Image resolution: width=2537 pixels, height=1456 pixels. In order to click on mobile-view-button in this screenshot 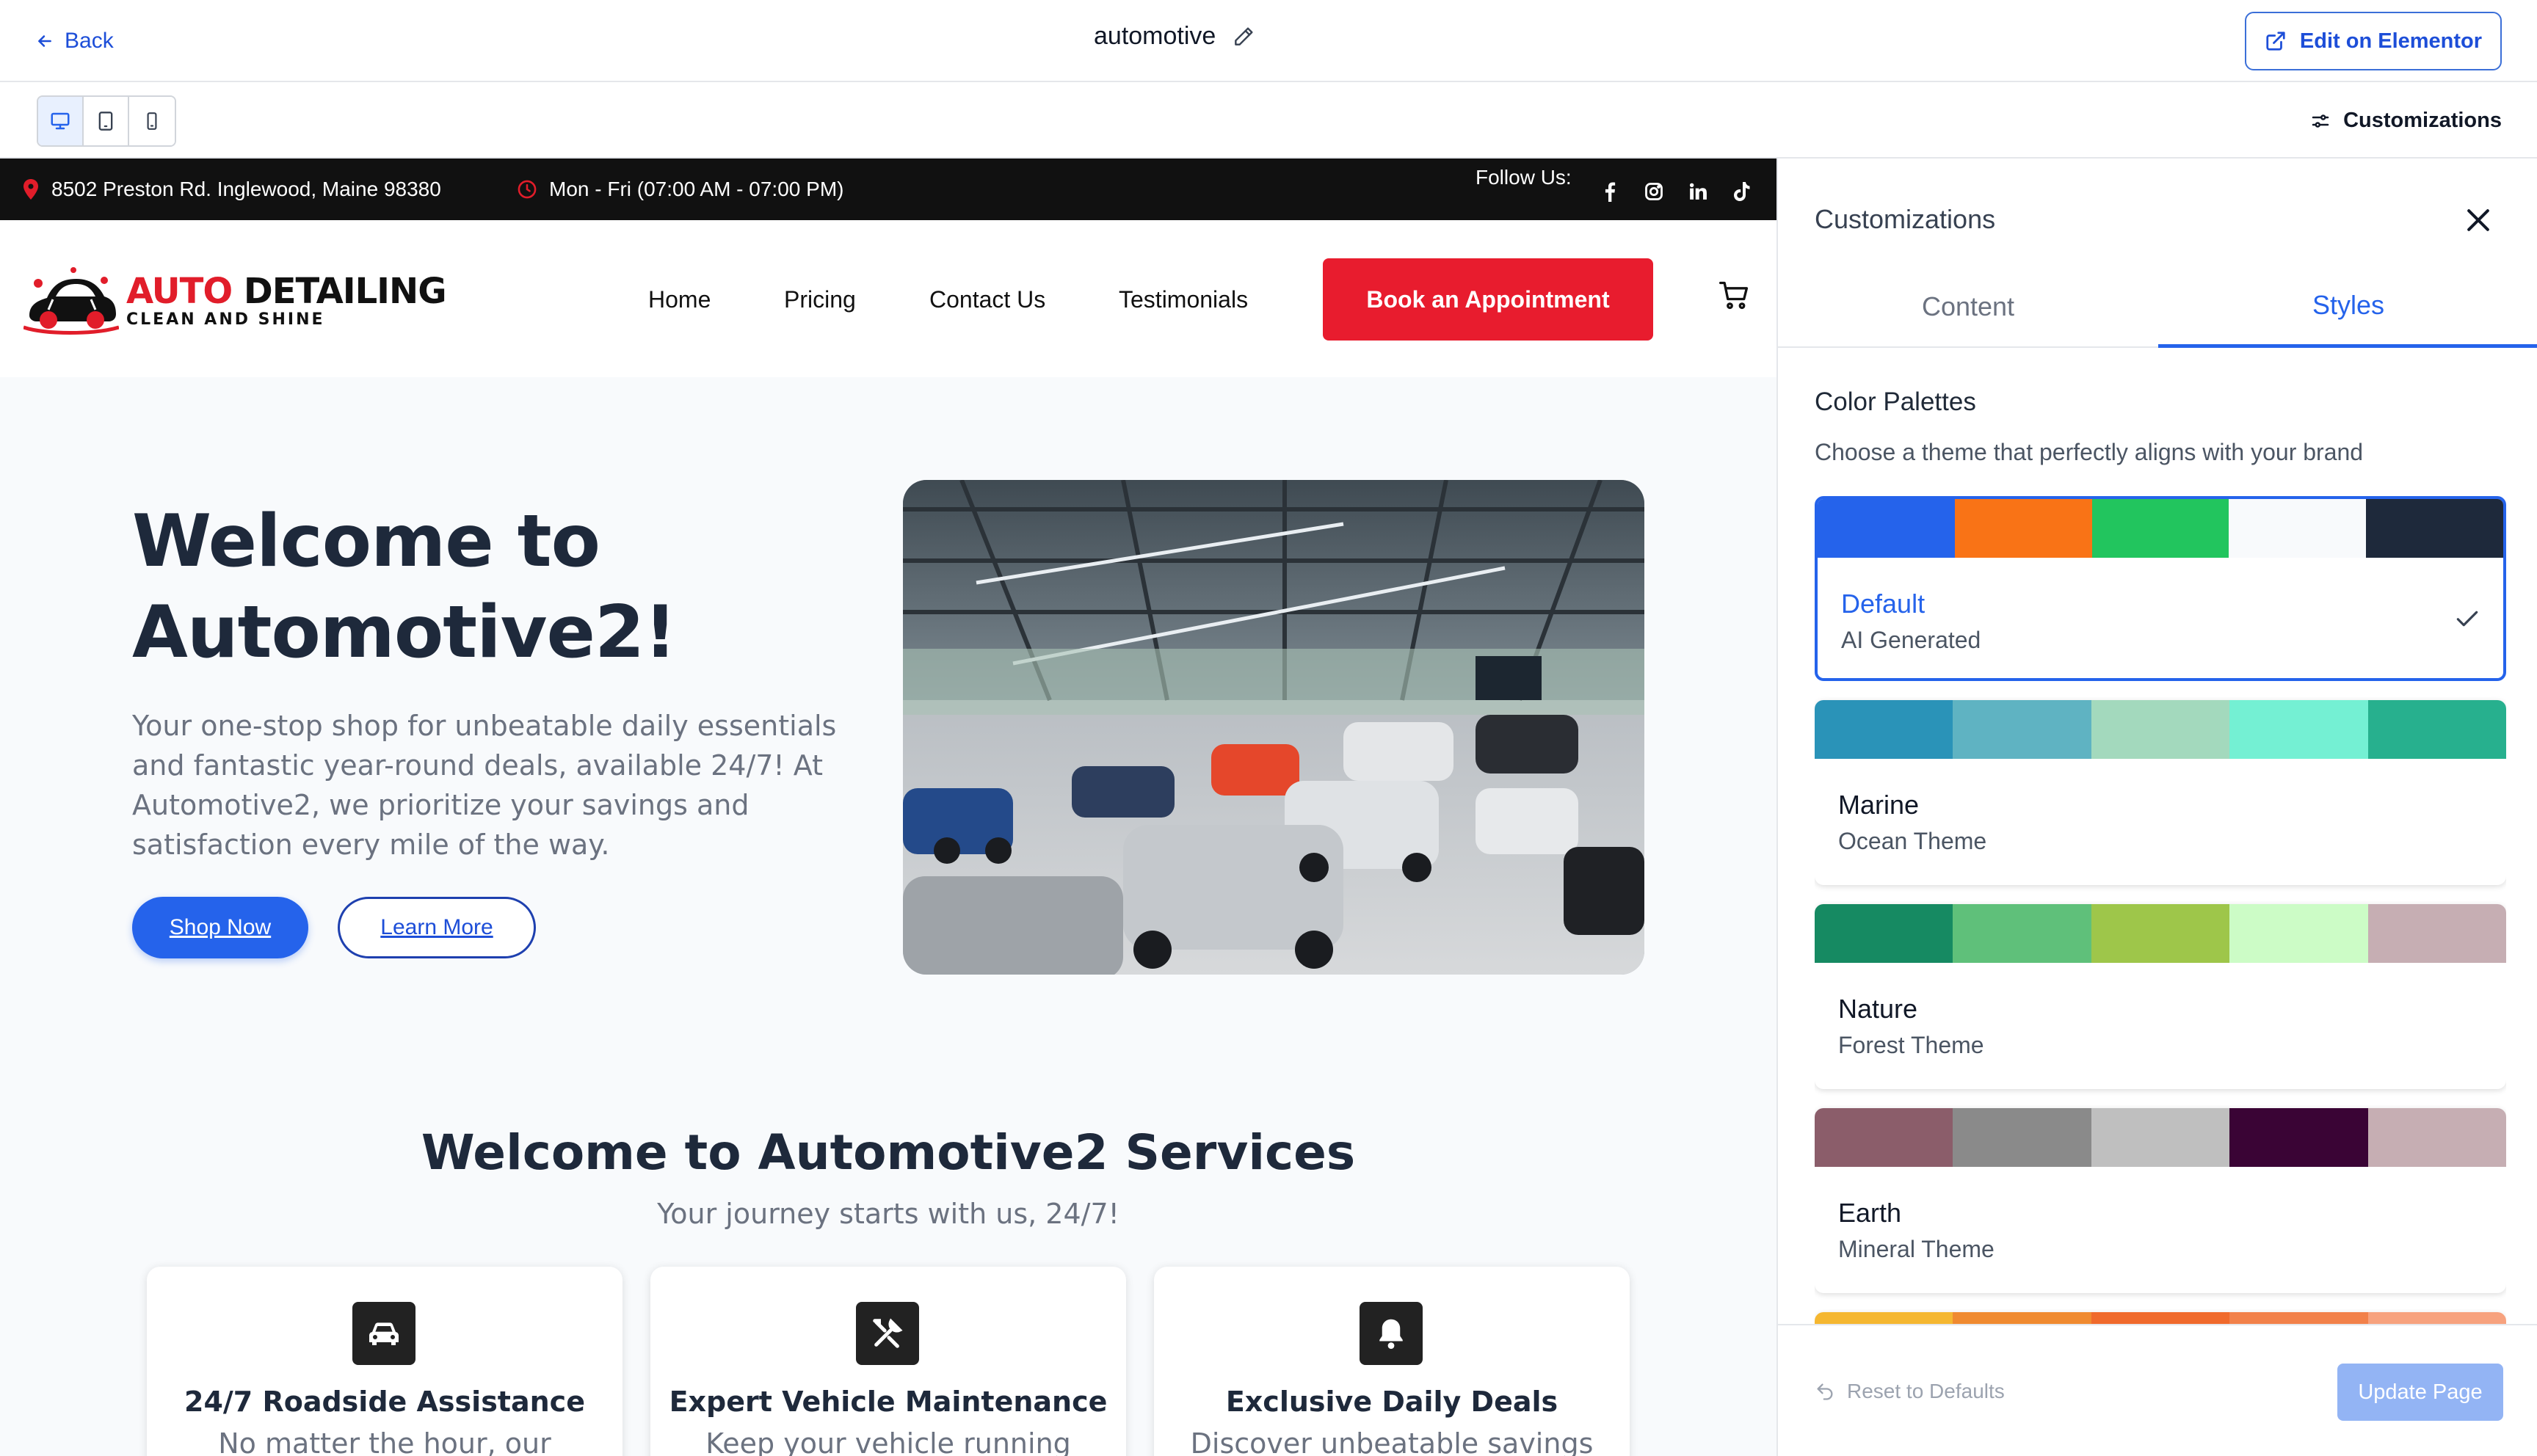, I will do `click(152, 121)`.